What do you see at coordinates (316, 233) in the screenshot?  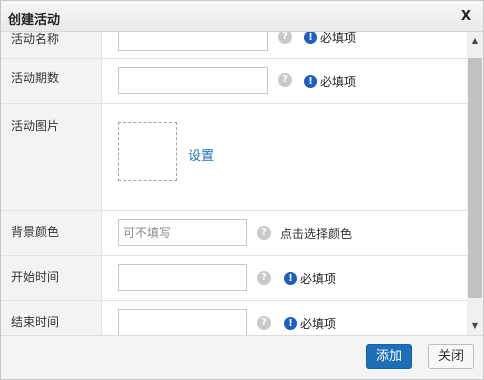 I see `color-hint: 点击选择颜色` at bounding box center [316, 233].